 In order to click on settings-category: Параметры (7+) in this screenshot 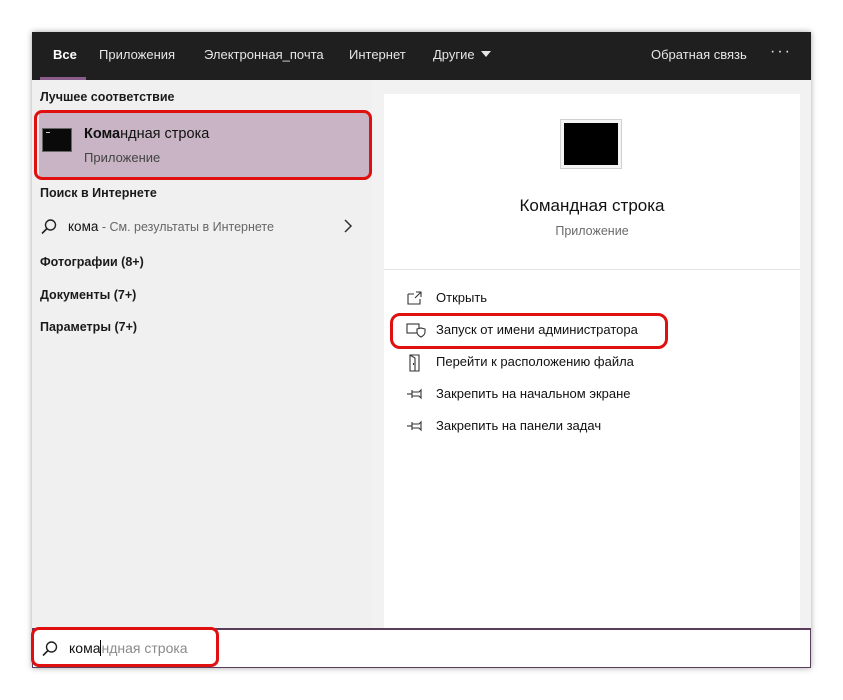, I will do `click(88, 327)`.